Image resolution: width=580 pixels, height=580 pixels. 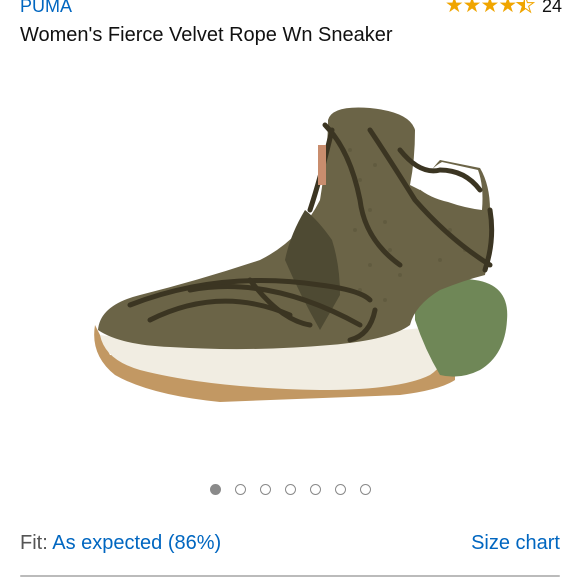 I want to click on sneaker-logo-tag, so click(x=322, y=165).